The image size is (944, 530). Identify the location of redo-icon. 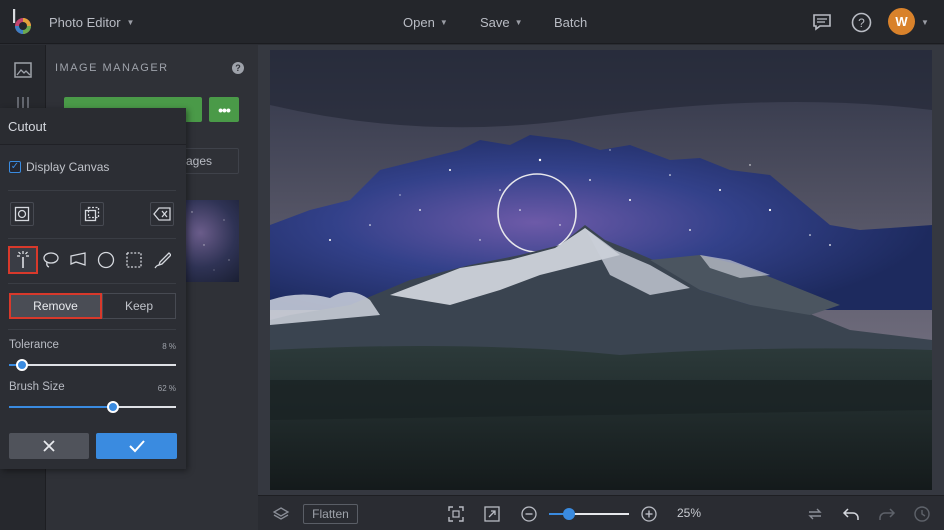
(887, 514).